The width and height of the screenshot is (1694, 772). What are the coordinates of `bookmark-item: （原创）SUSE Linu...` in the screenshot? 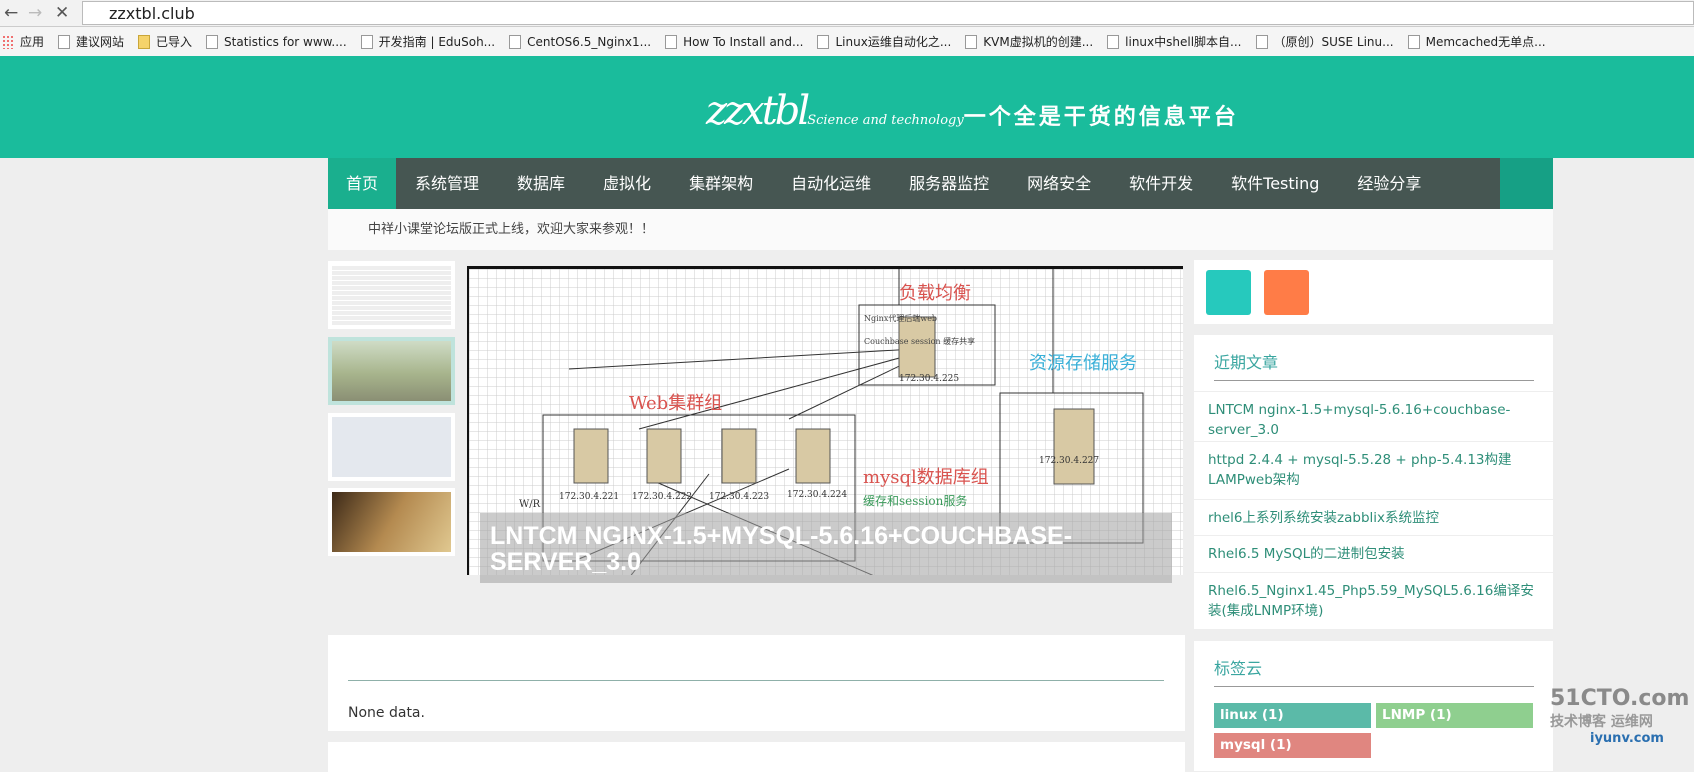 It's located at (1324, 41).